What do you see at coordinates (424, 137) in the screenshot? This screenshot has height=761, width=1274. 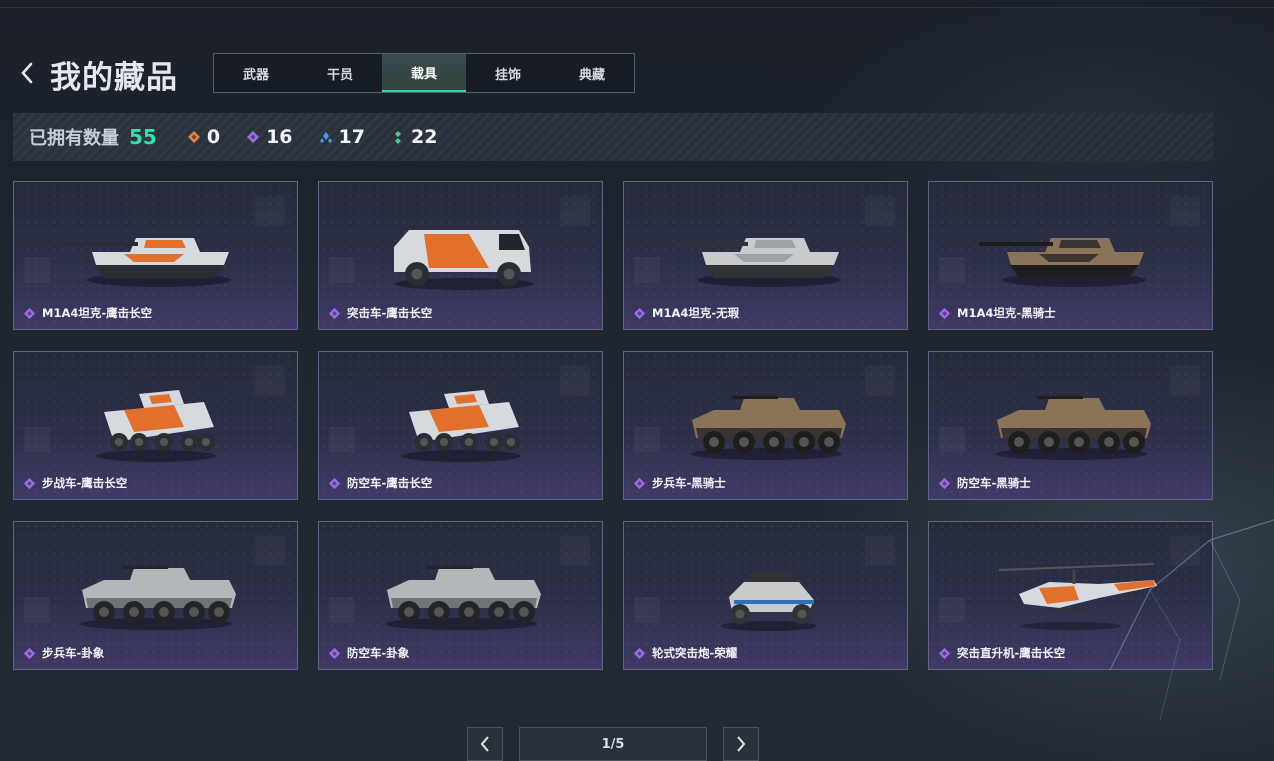 I see `rarity-count: 22` at bounding box center [424, 137].